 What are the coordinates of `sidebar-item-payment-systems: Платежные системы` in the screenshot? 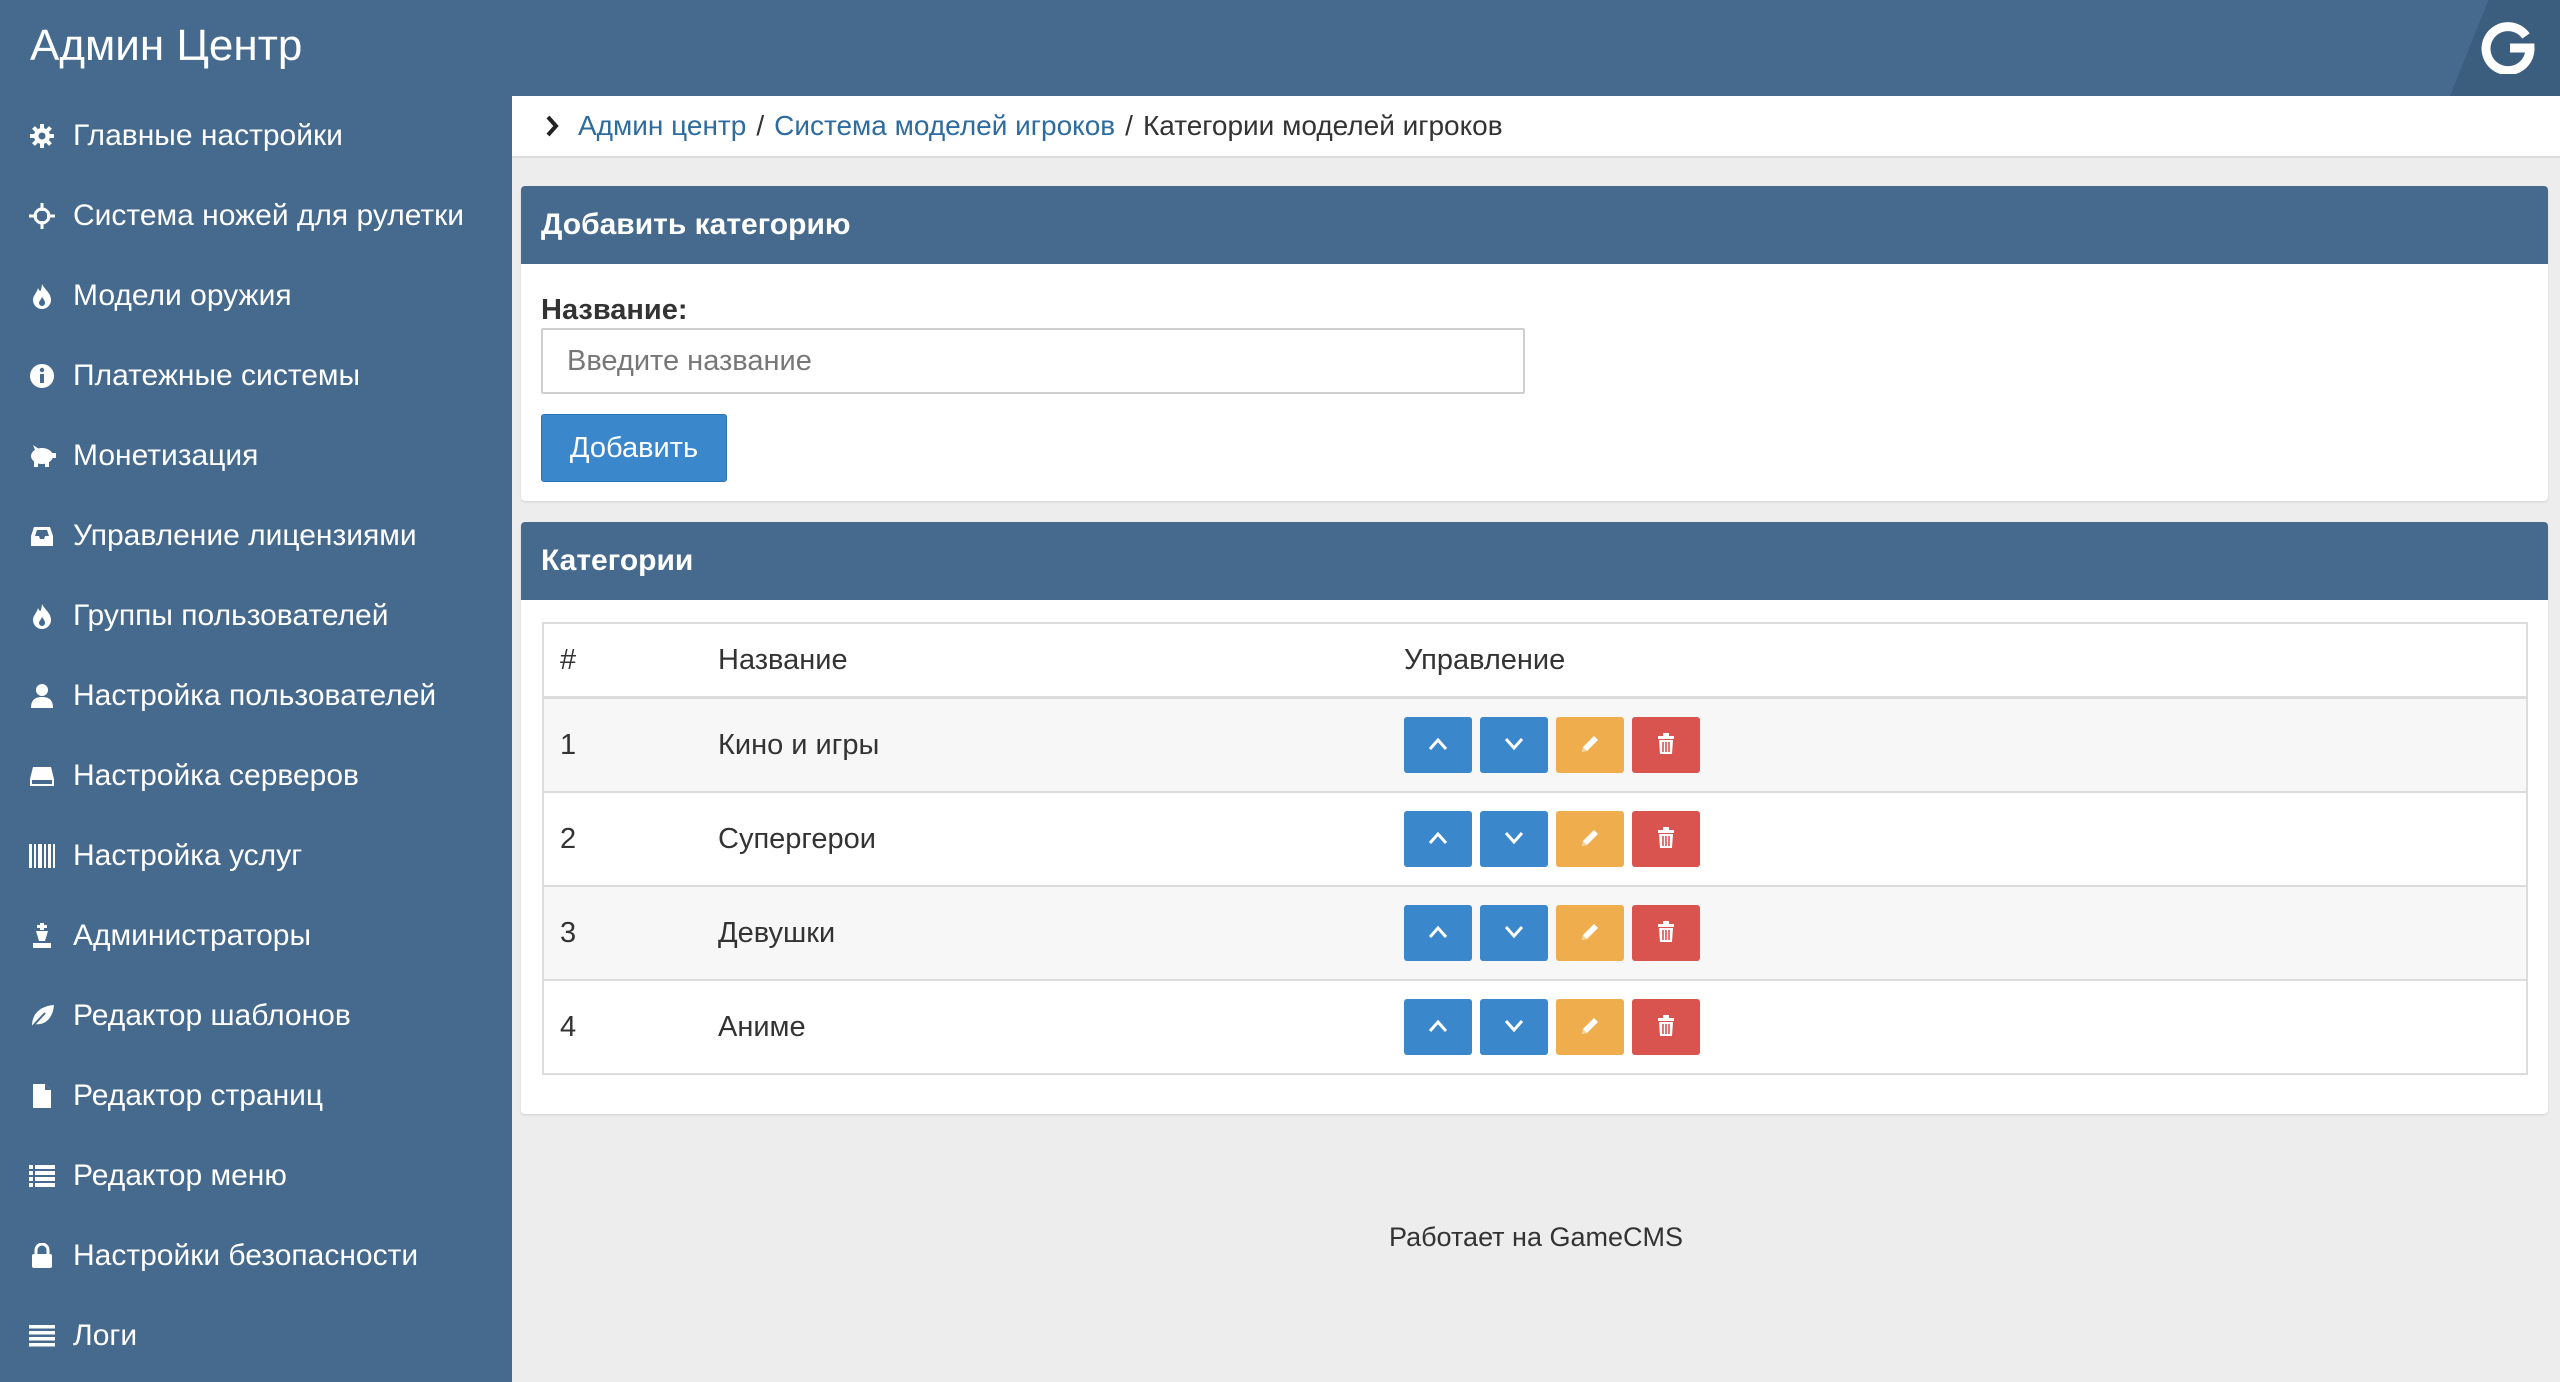 It's located at (256, 376).